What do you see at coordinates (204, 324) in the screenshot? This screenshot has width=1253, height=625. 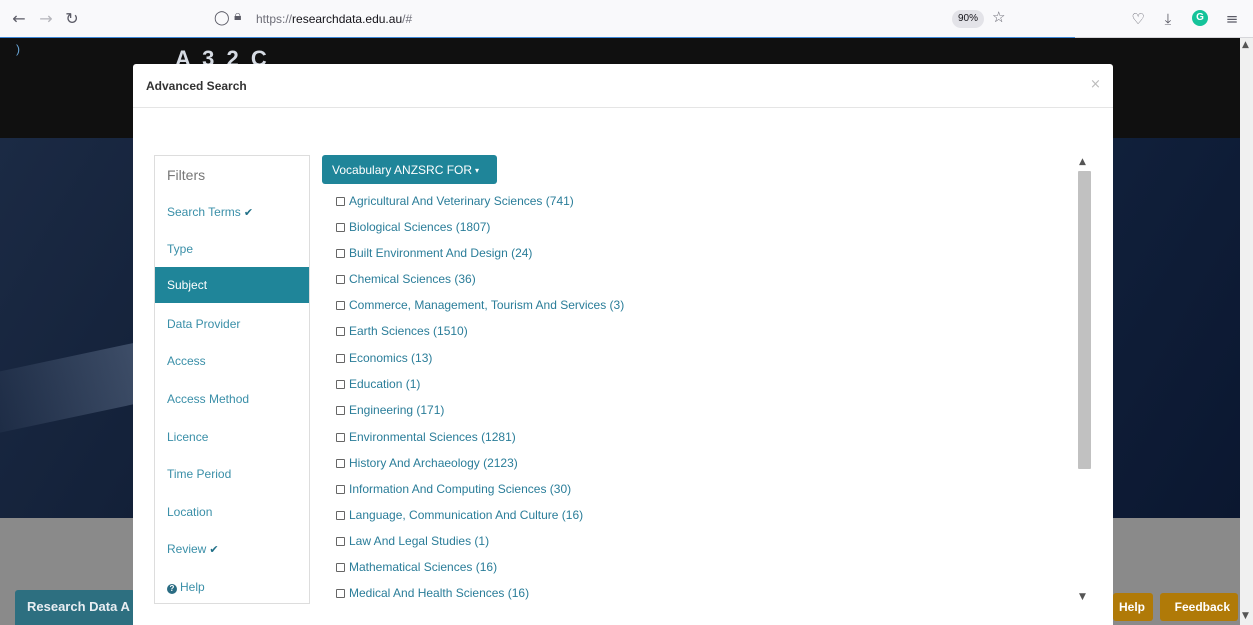 I see `filter-label: Data Provider` at bounding box center [204, 324].